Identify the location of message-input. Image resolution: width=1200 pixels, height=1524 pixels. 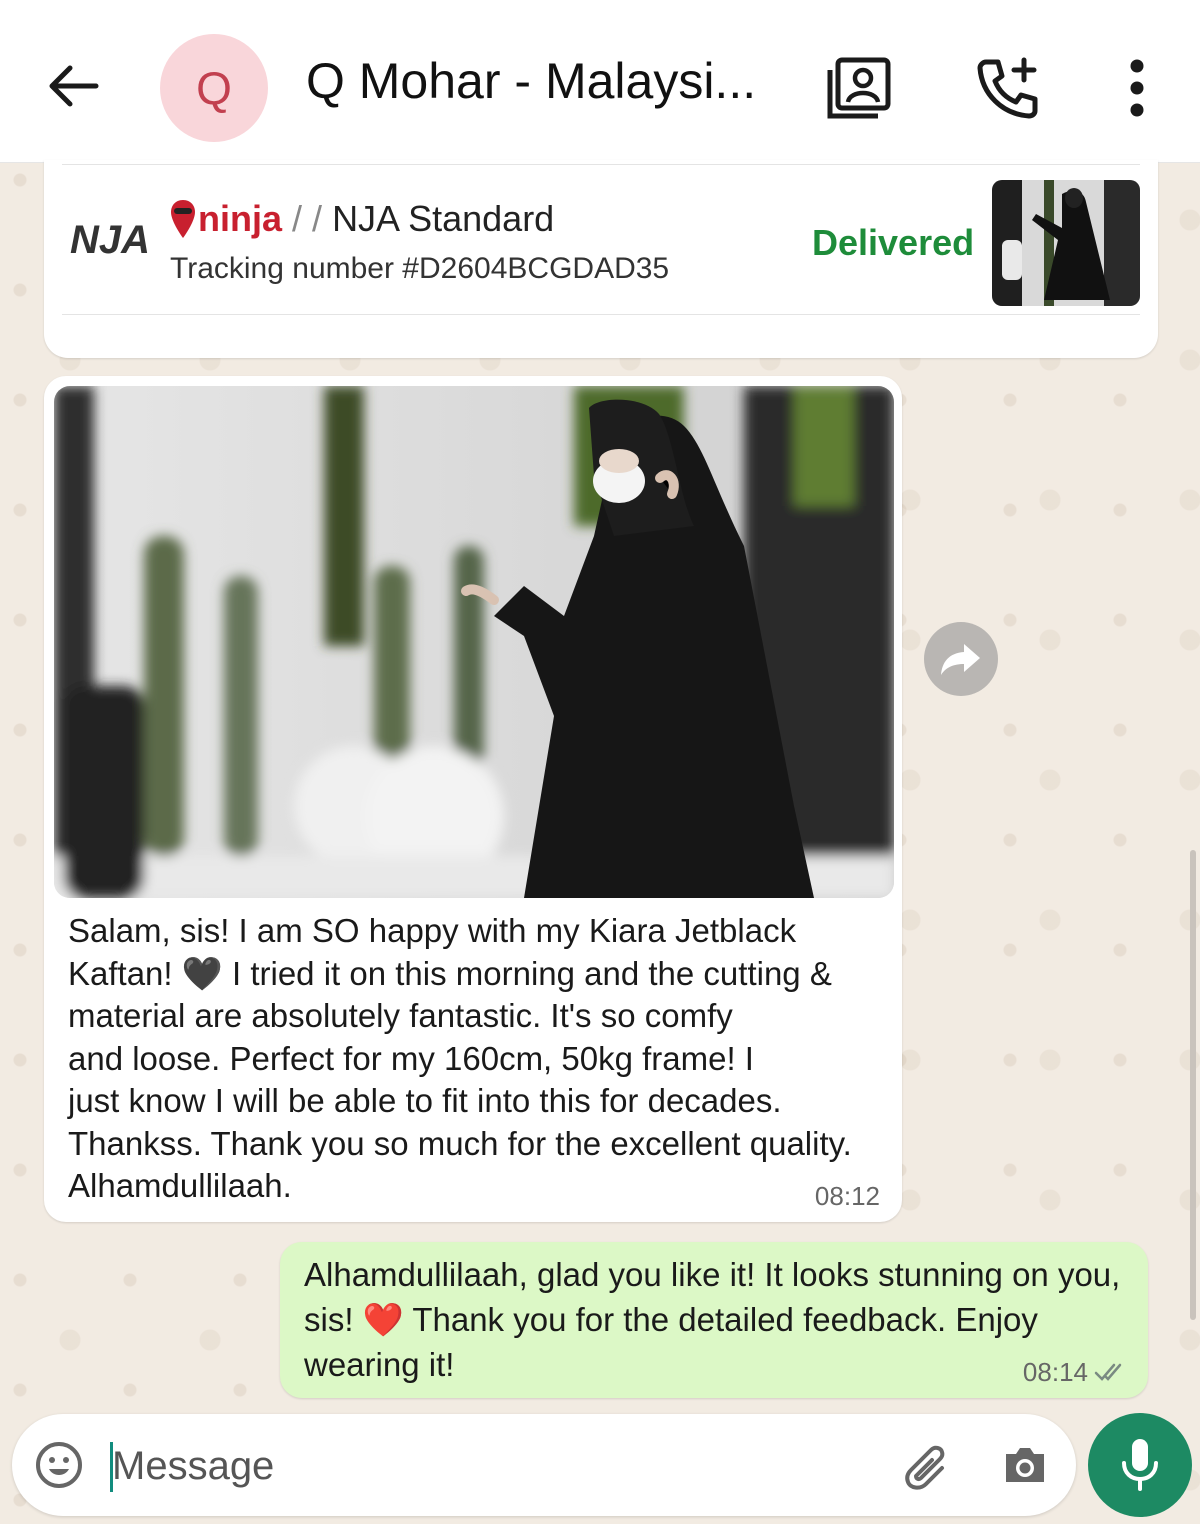
(392, 1466).